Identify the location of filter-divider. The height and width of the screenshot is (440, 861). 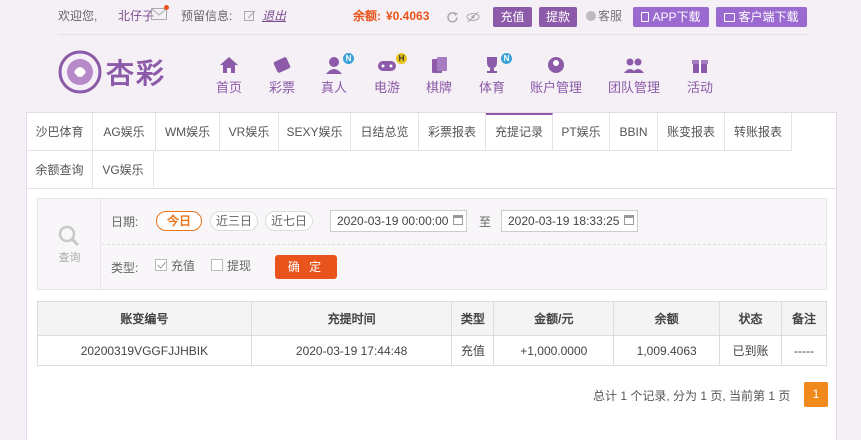
(464, 244).